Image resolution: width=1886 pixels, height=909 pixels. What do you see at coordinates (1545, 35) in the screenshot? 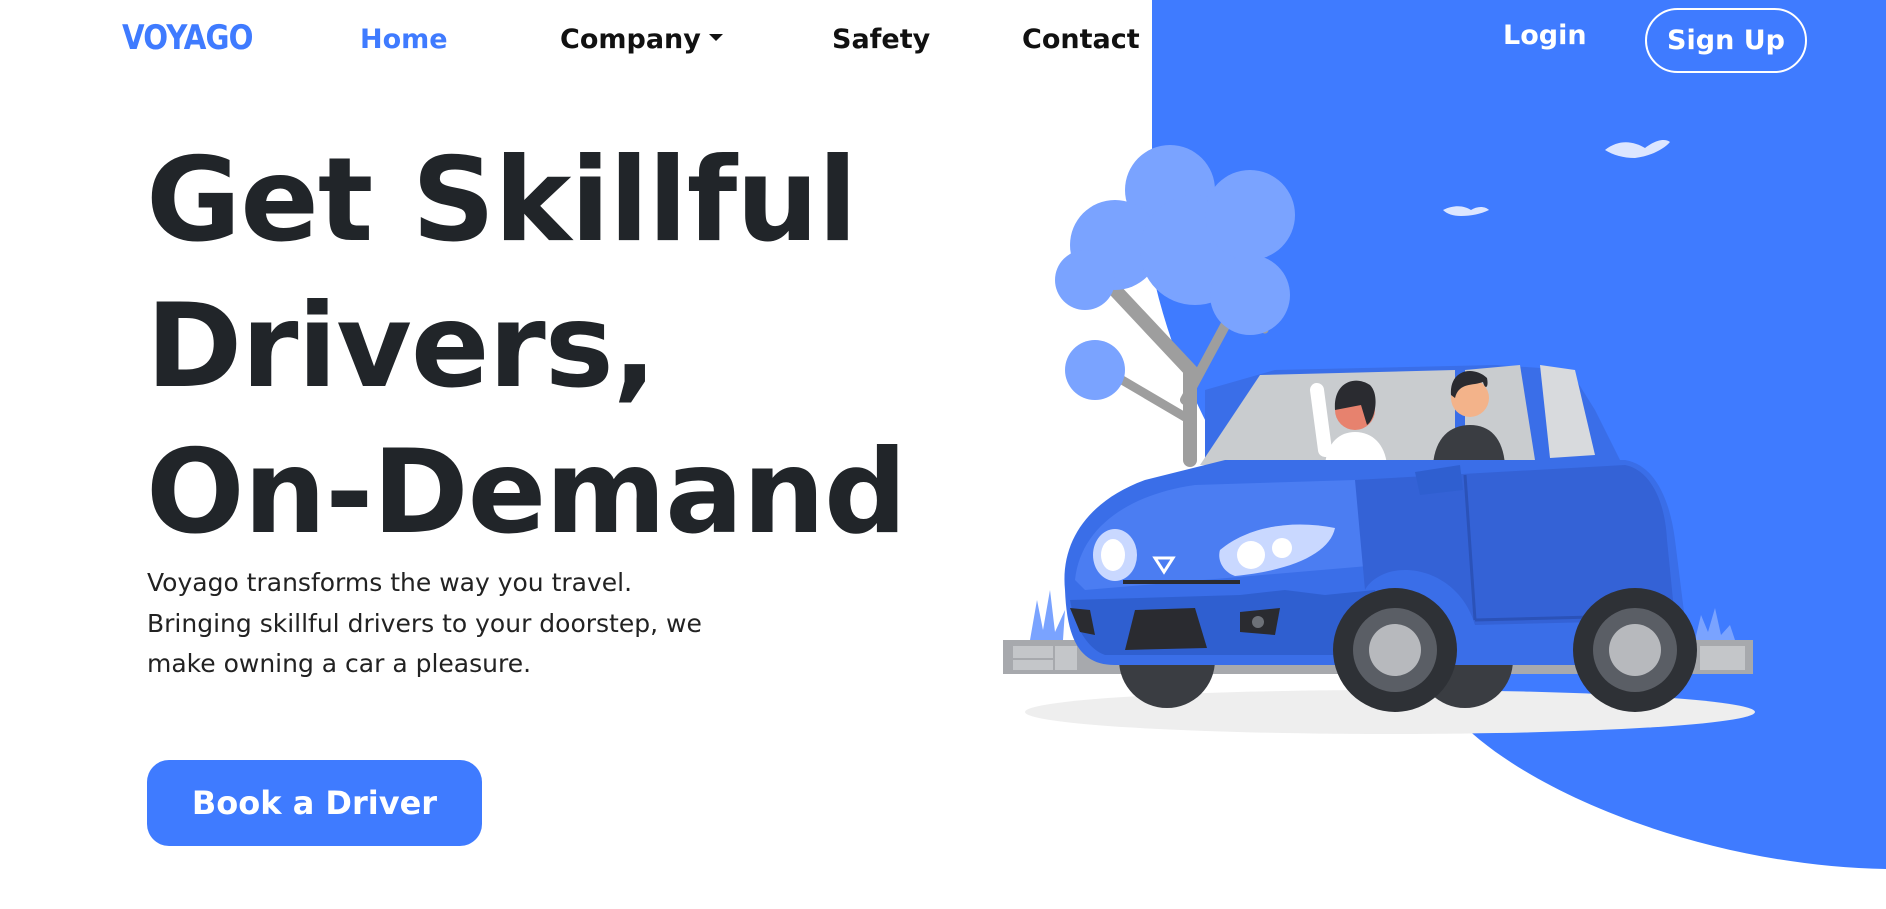
I see `login-link: Login` at bounding box center [1545, 35].